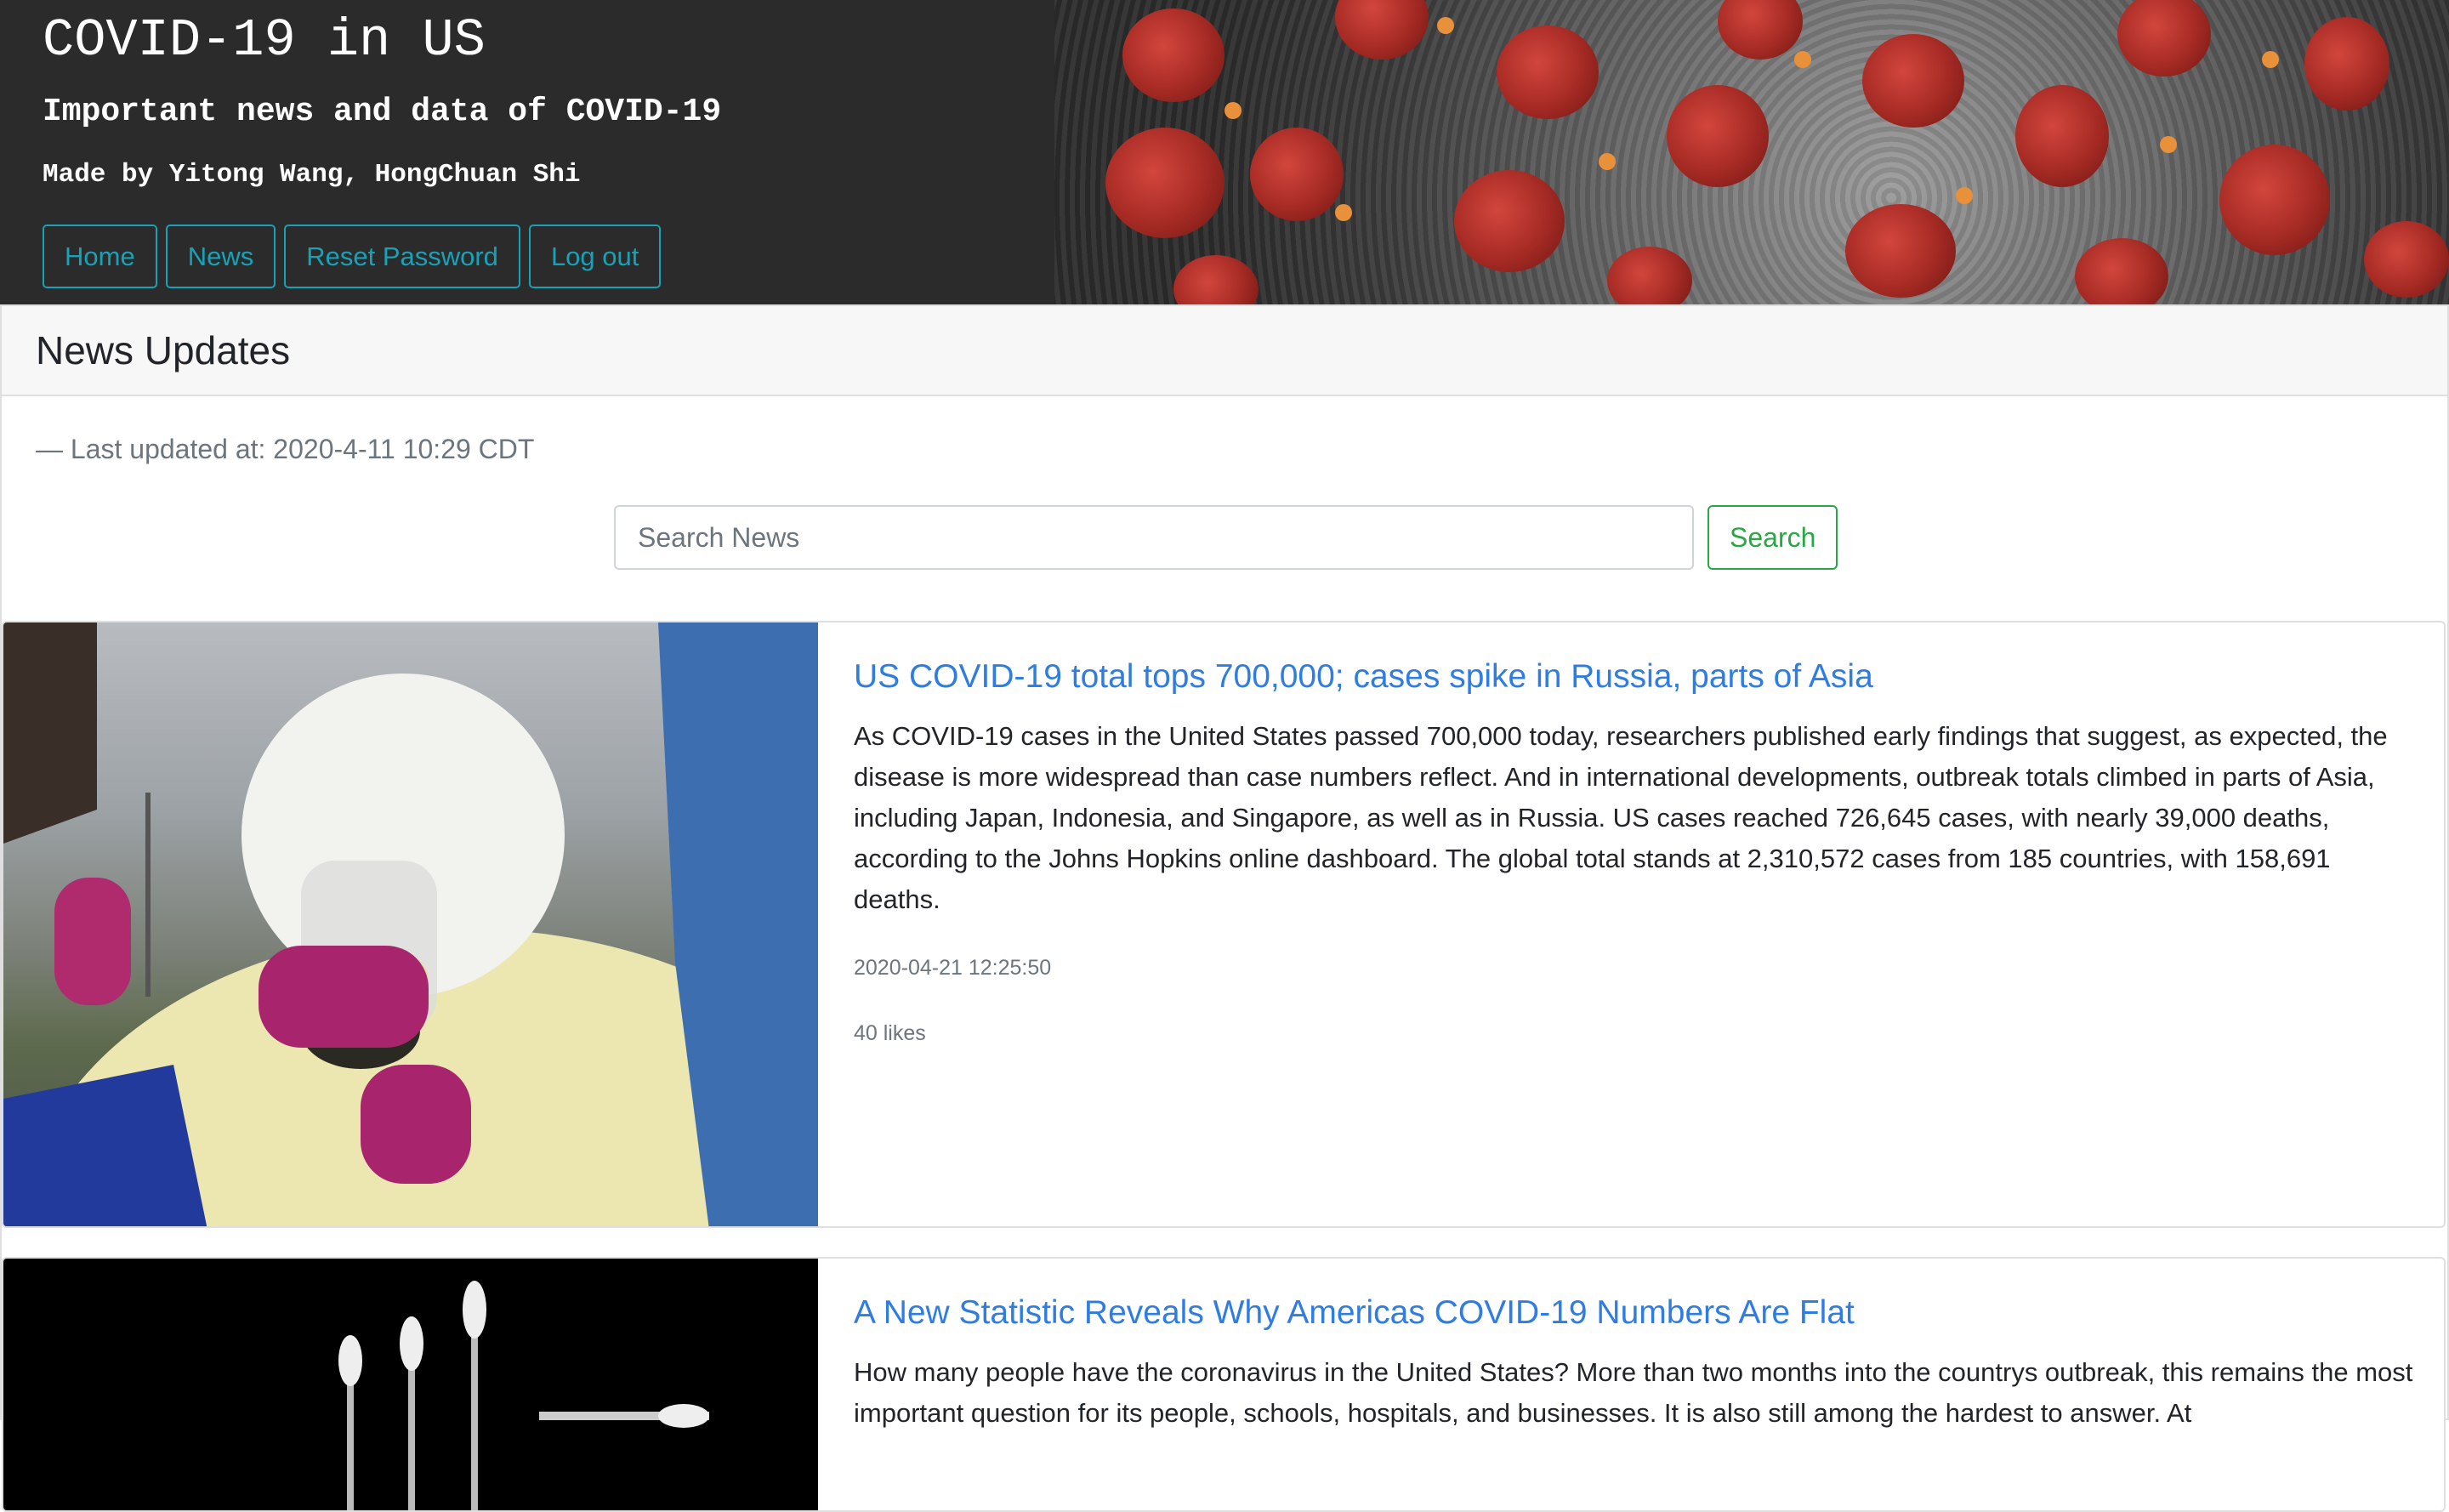 The height and width of the screenshot is (1512, 2449). I want to click on article-likes: 40 likes, so click(890, 1033).